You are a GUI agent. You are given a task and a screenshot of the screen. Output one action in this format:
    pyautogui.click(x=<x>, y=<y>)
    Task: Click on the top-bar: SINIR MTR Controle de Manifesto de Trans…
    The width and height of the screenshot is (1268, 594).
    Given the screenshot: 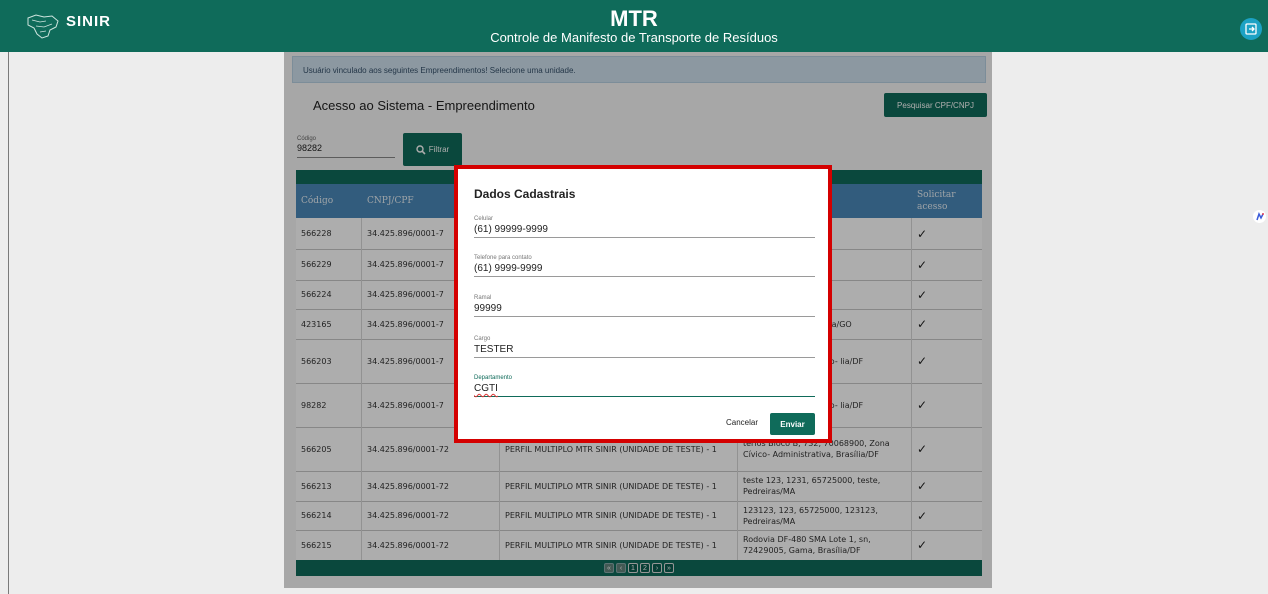 What is the action you would take?
    pyautogui.click(x=634, y=26)
    